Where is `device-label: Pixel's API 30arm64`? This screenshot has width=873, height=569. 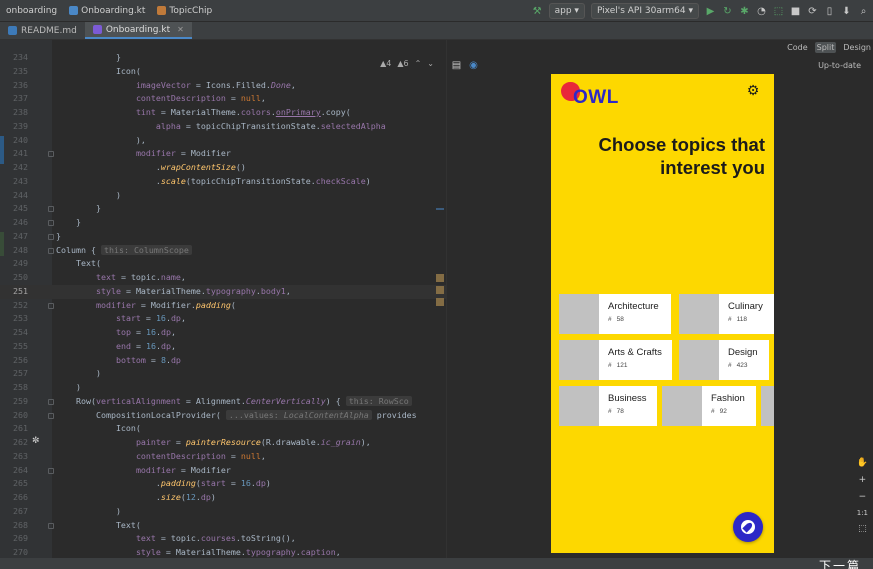
device-label: Pixel's API 30arm64 is located at coordinates (641, 11).